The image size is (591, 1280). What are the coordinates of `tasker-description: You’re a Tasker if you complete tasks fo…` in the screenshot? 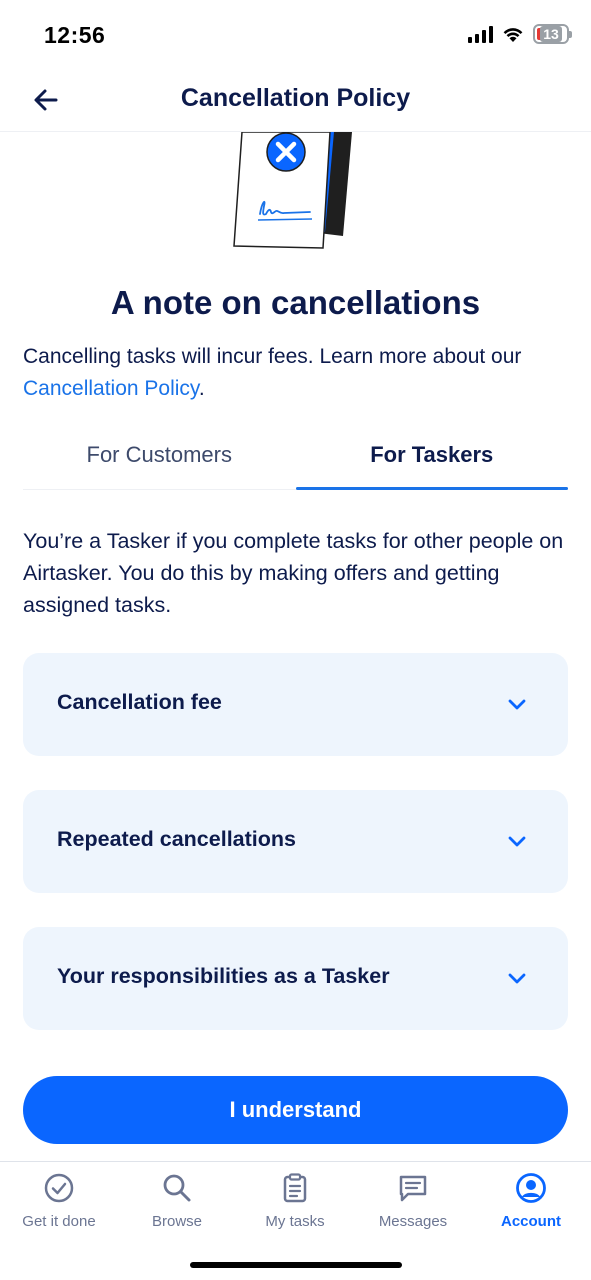 It's located at (293, 573).